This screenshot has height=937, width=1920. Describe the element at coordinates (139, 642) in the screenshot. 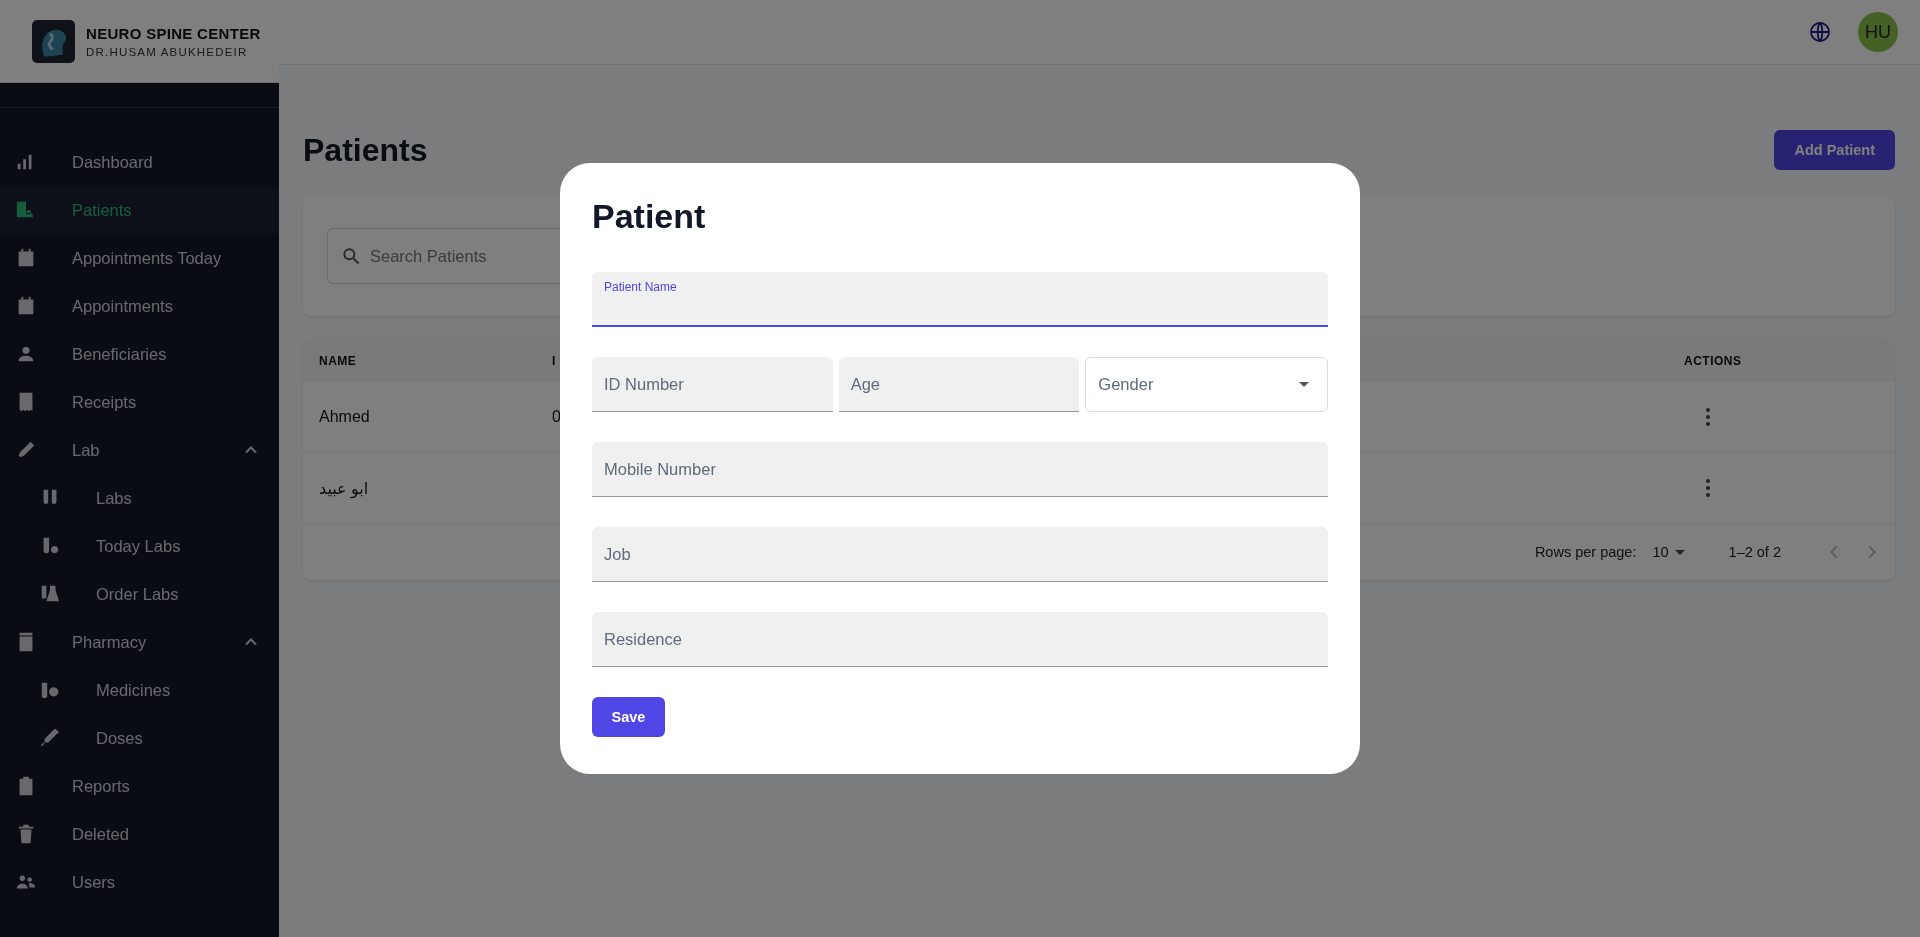

I see `sidebar-item: Pharmacy` at that location.